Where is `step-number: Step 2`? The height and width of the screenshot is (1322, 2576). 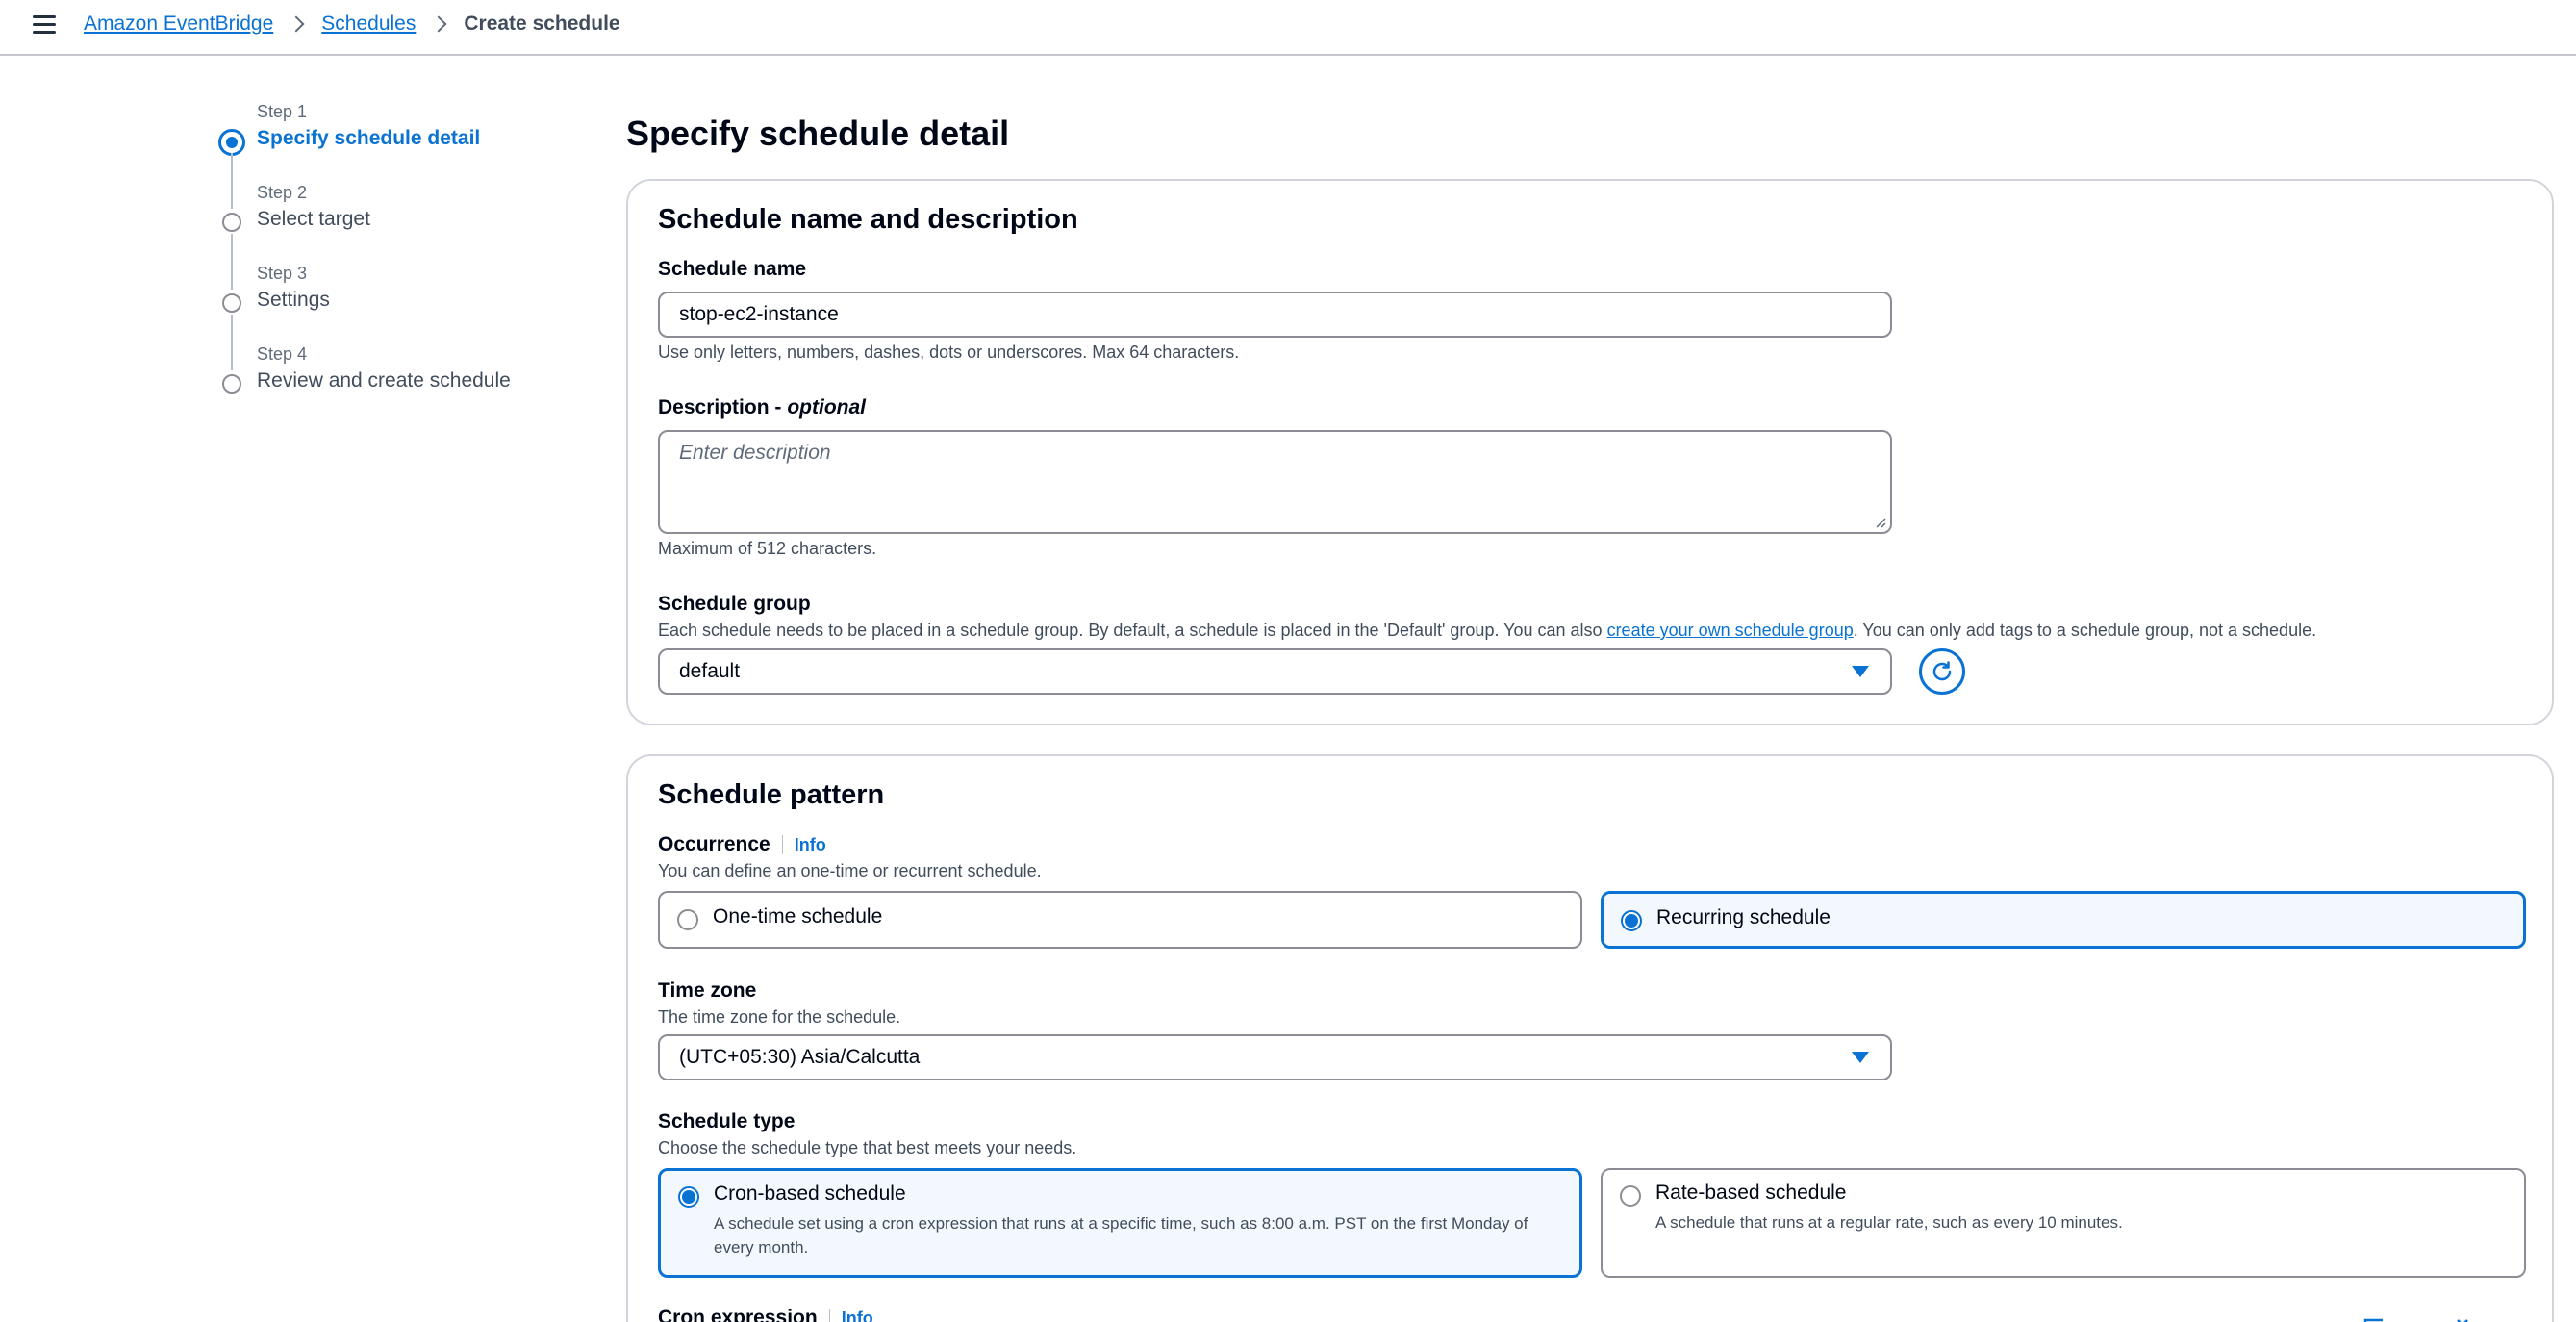
step-number: Step 2 is located at coordinates (282, 192).